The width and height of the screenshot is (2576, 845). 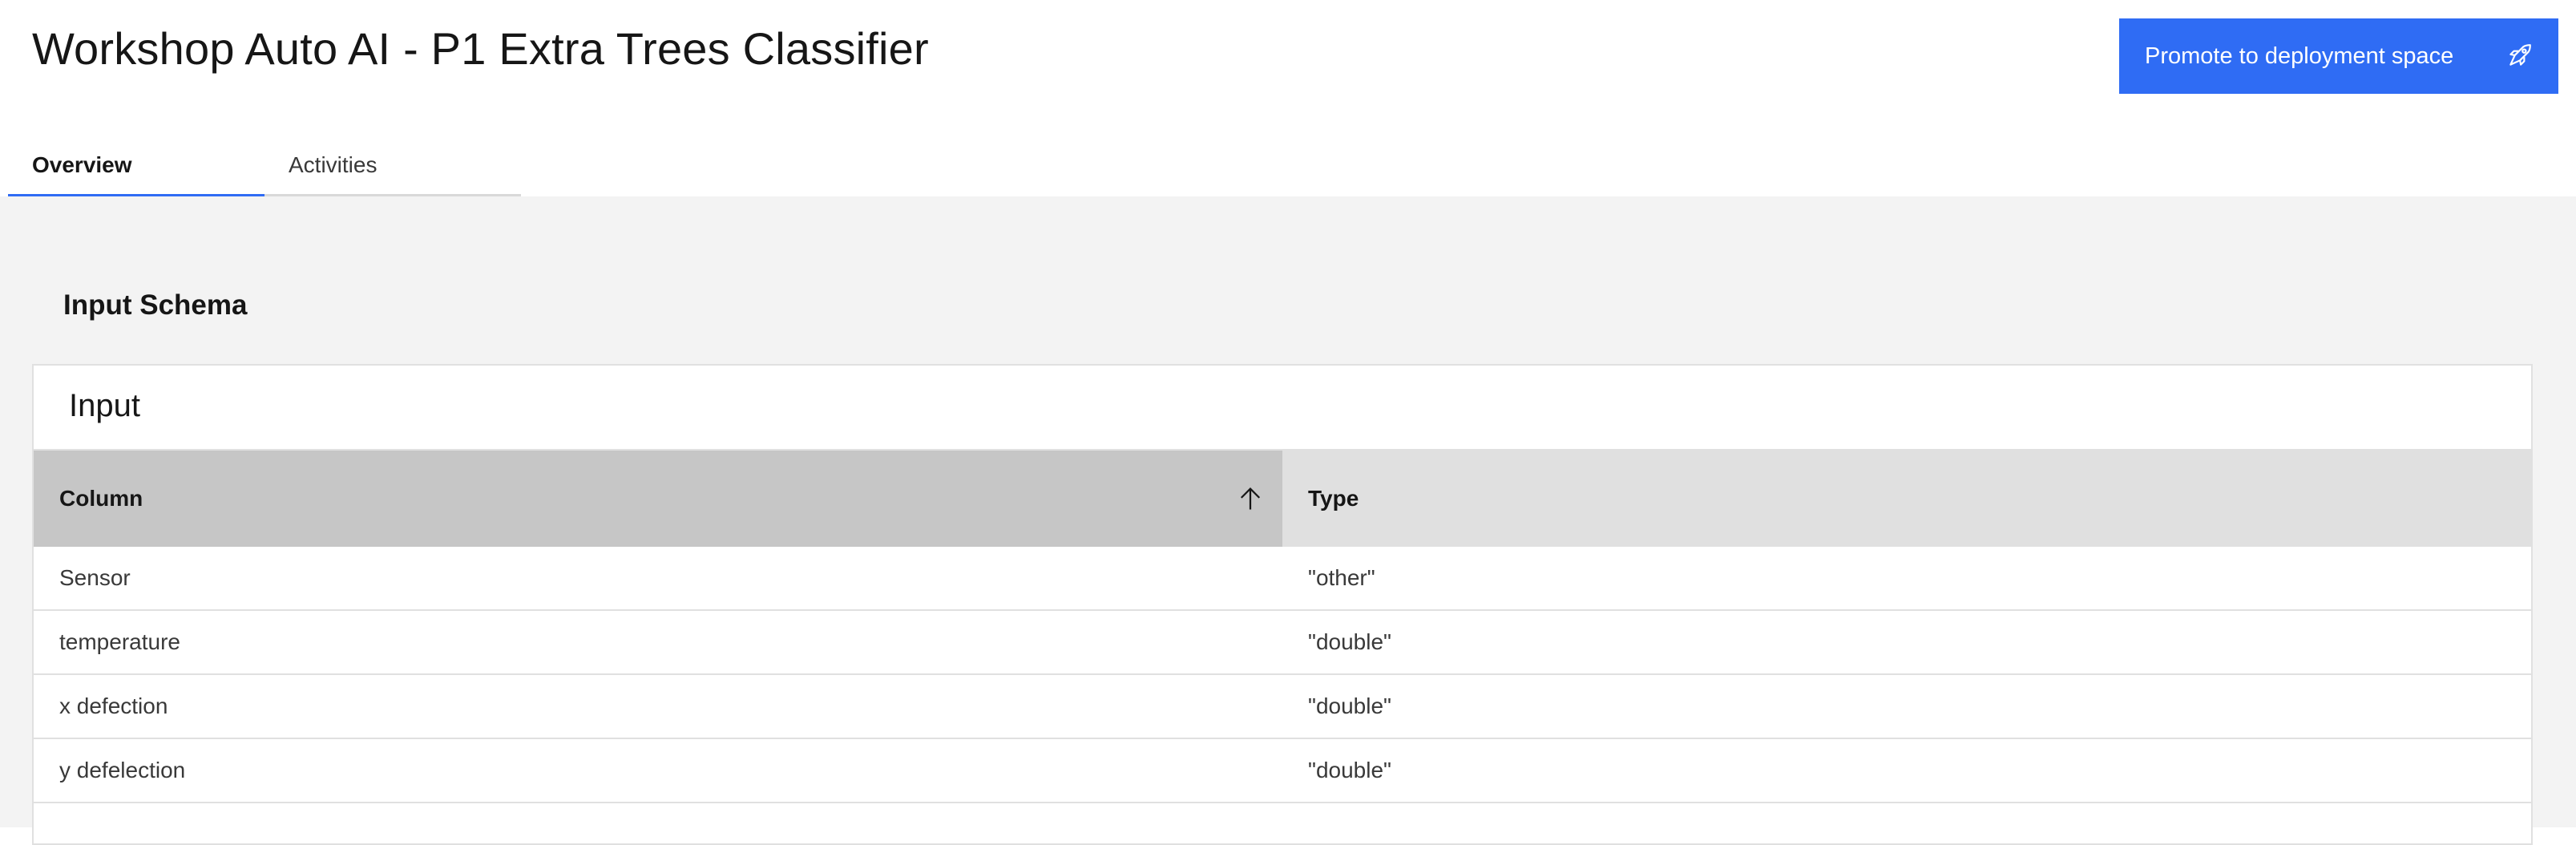 I want to click on column-header-type: Type, so click(x=1906, y=499).